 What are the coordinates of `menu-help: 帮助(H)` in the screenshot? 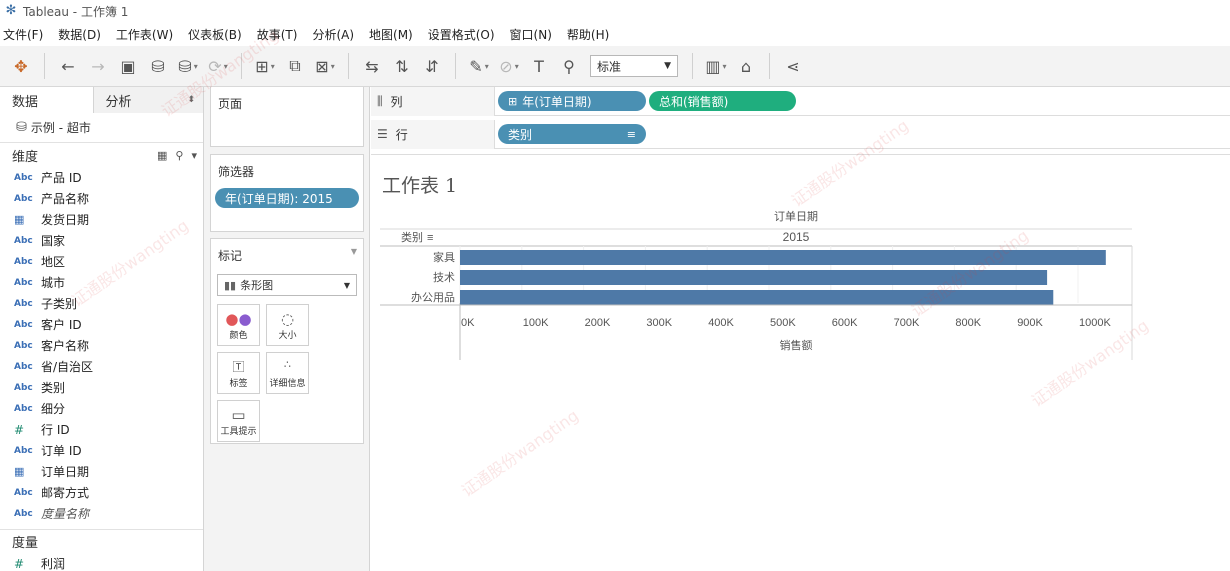 It's located at (588, 34).